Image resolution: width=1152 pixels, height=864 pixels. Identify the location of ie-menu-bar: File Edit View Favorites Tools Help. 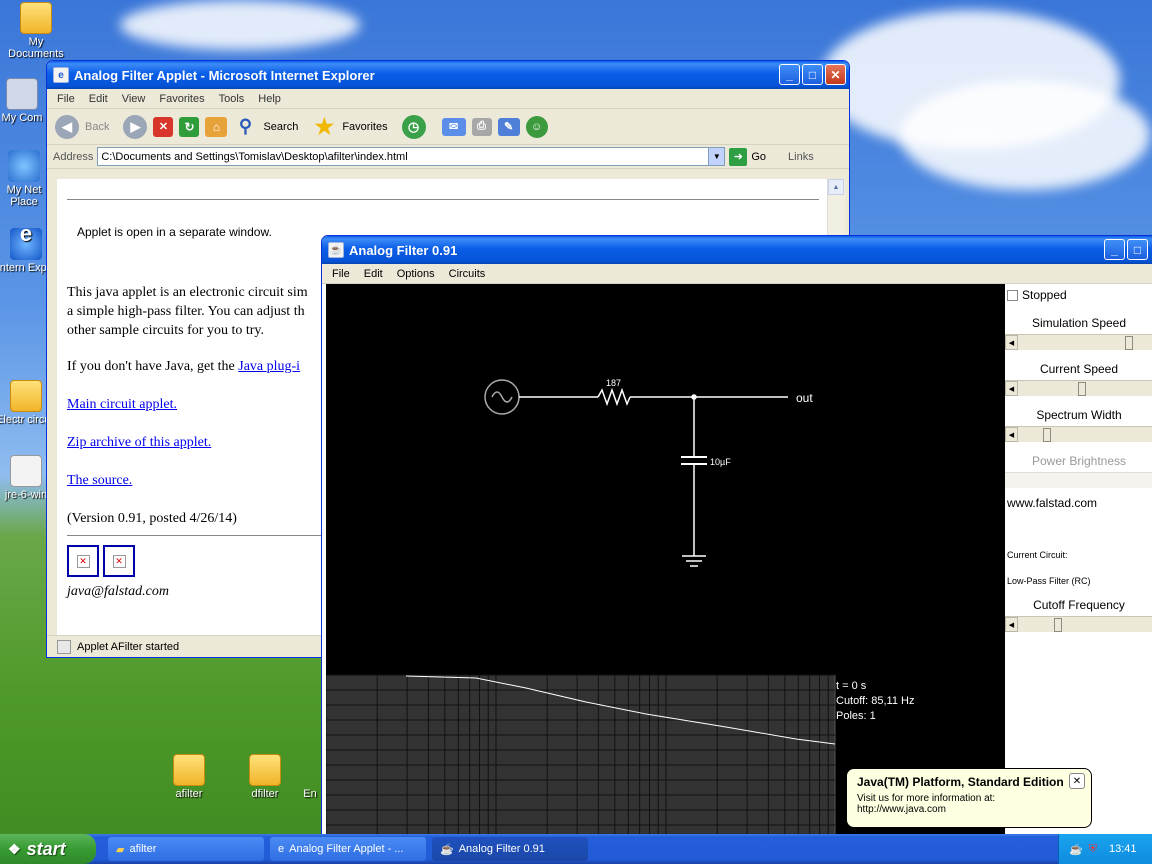
(448, 99).